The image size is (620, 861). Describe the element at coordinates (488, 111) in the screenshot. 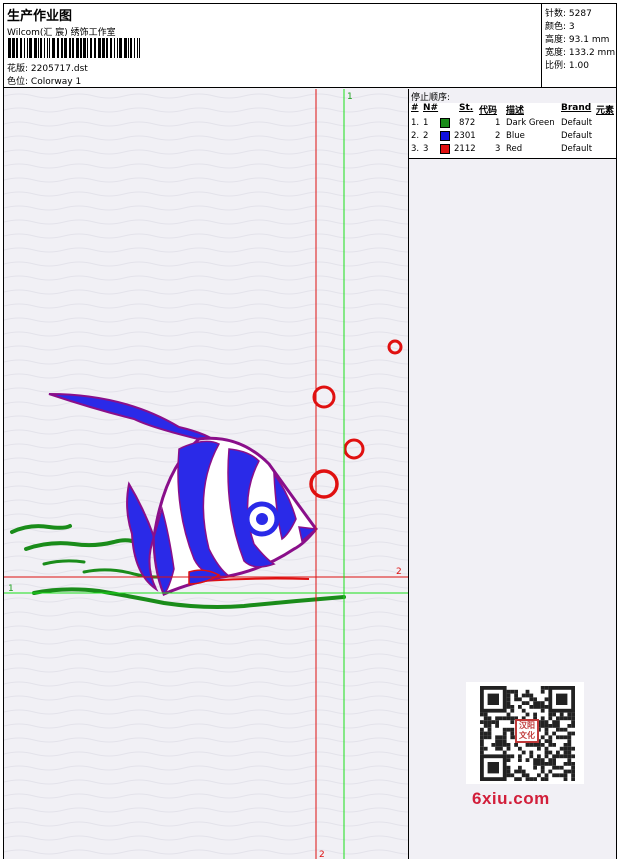

I see `col-code: 代码` at that location.